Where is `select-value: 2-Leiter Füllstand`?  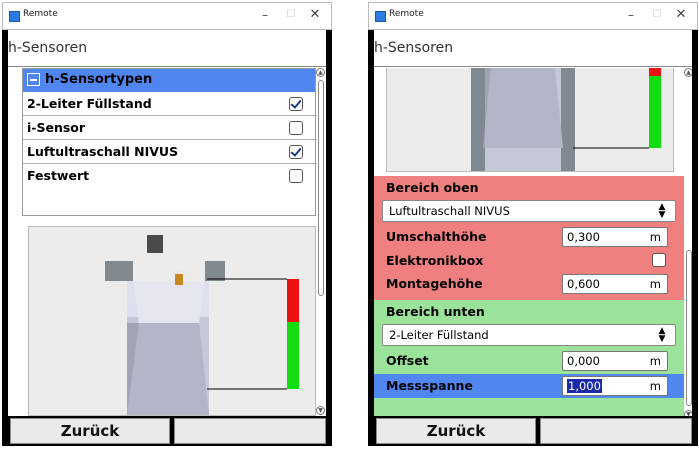
select-value: 2-Leiter Füllstand is located at coordinates (439, 335).